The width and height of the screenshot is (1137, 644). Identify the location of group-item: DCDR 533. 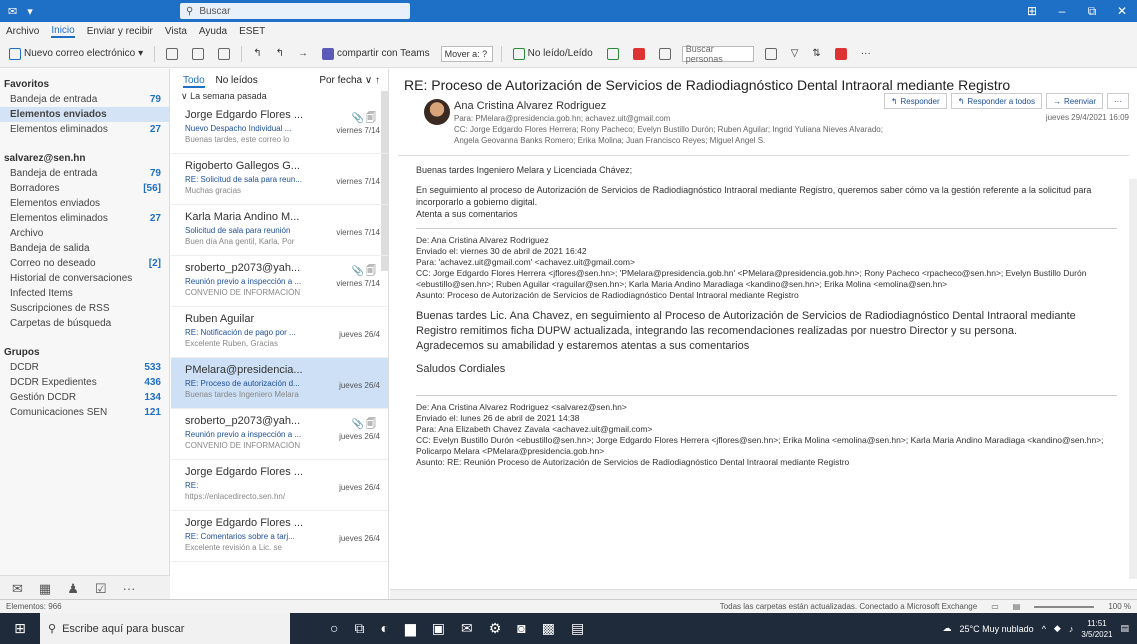
(84, 367).